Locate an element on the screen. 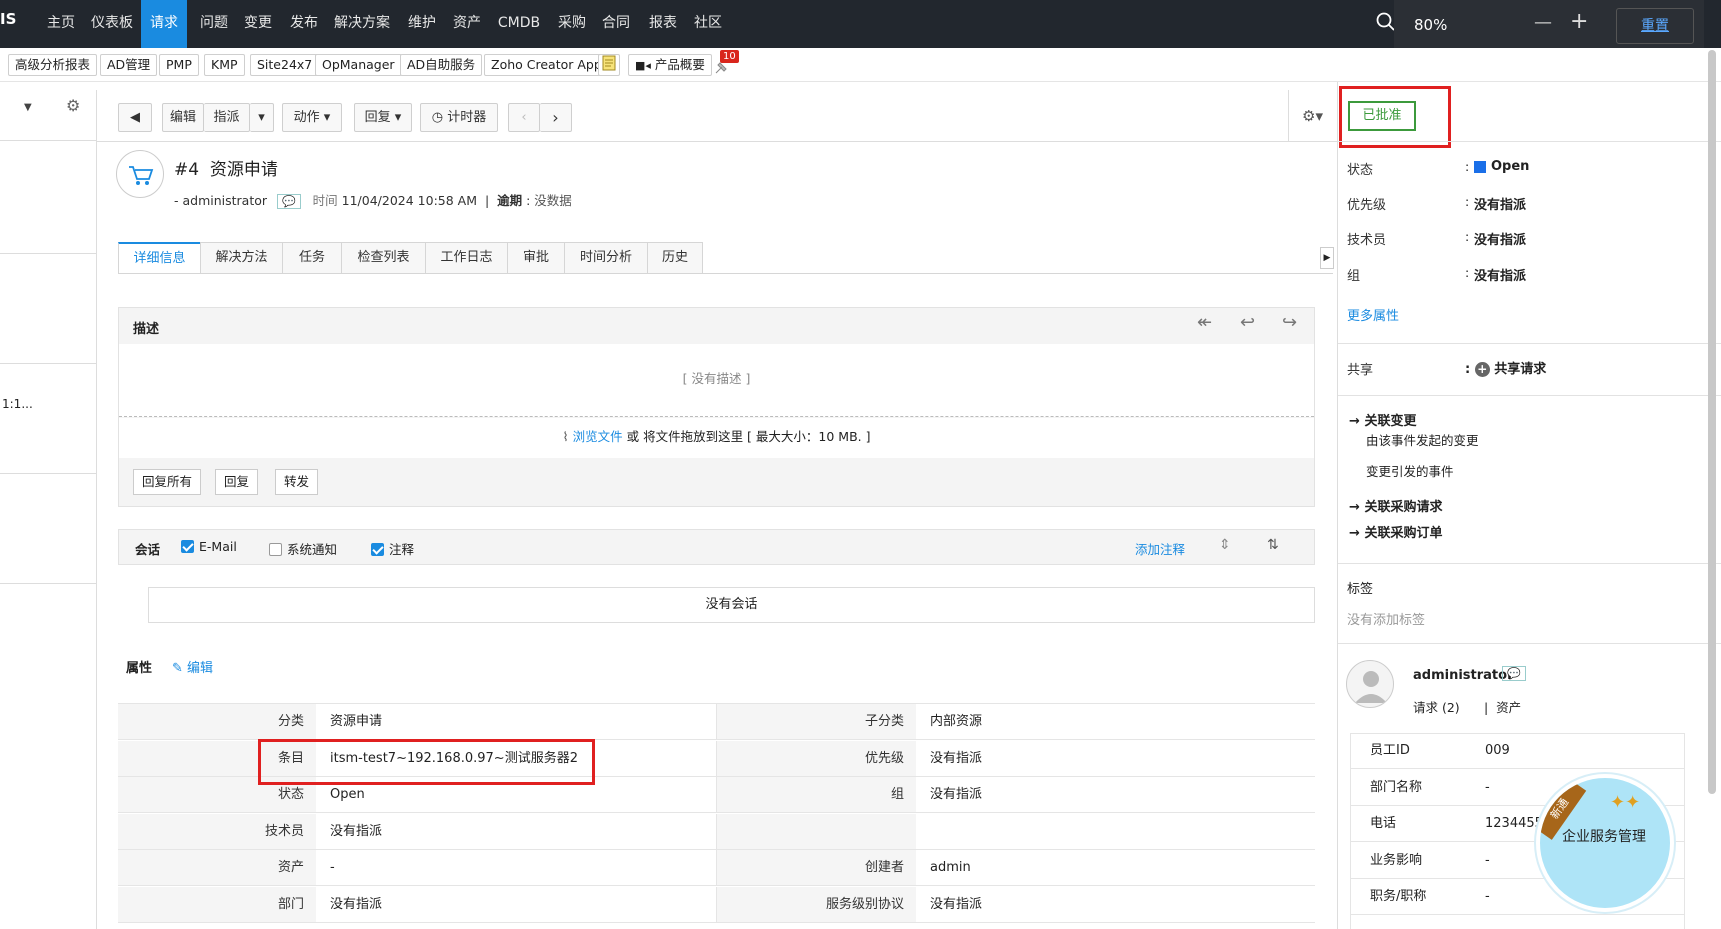 The width and height of the screenshot is (1721, 929). share-request: : + 共享请求 is located at coordinates (1505, 367).